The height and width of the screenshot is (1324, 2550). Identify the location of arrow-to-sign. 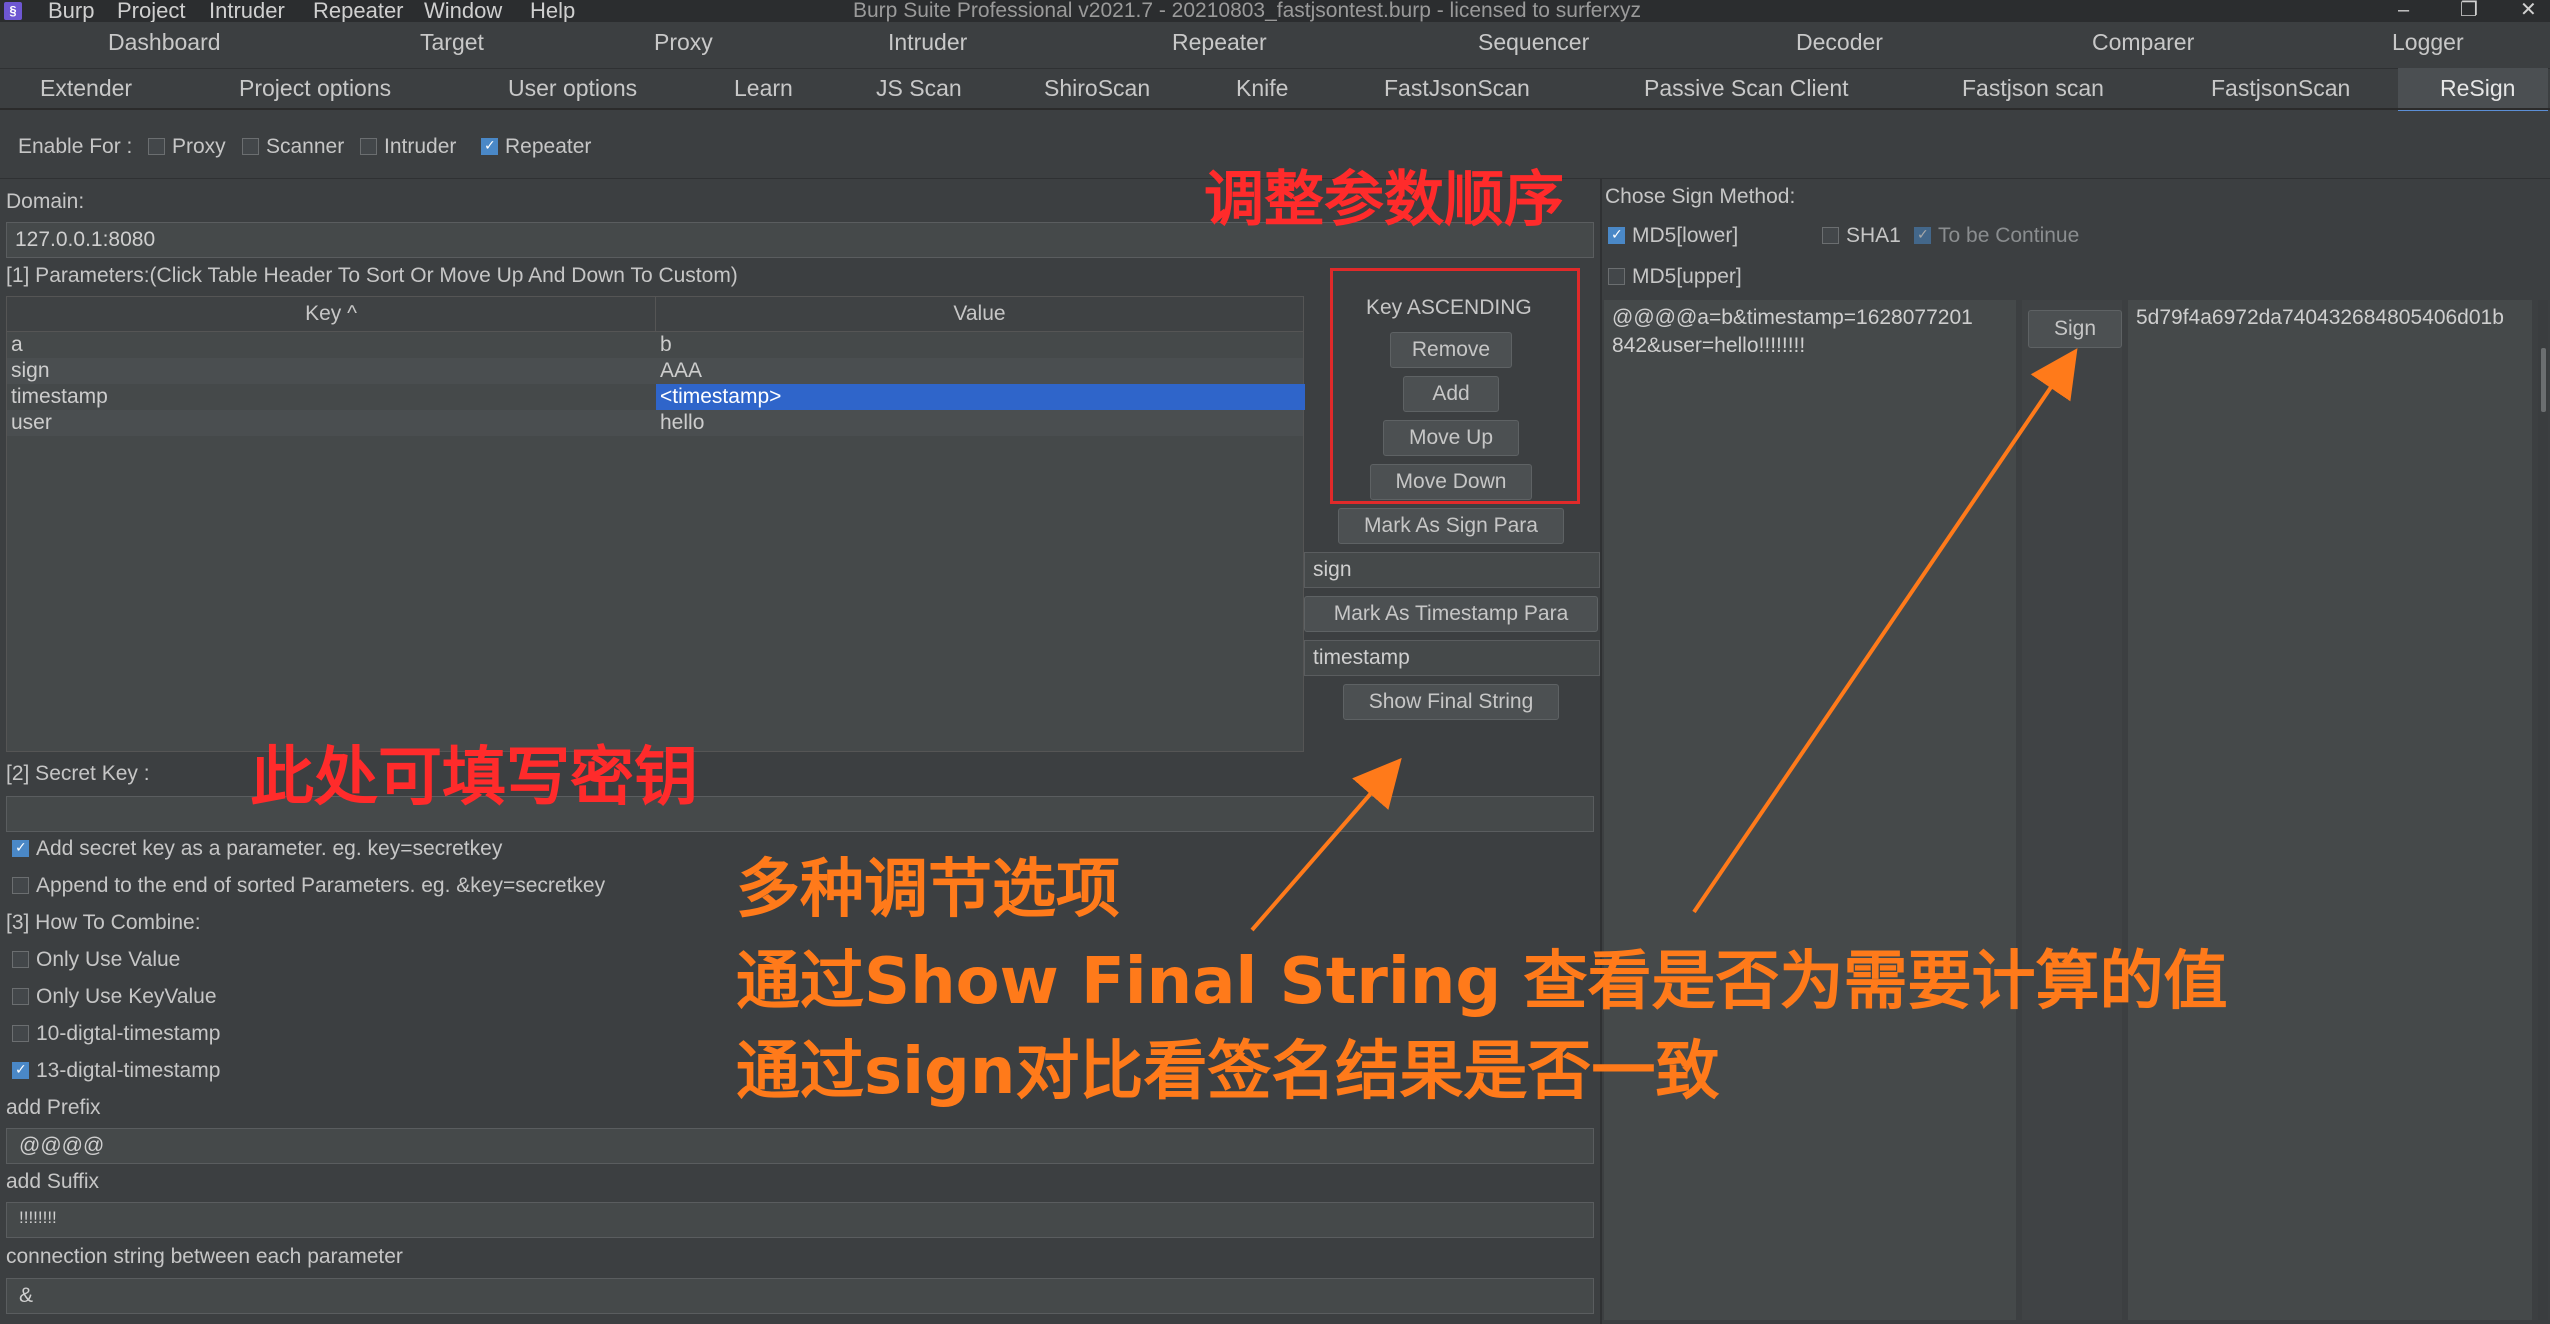
(1885, 631).